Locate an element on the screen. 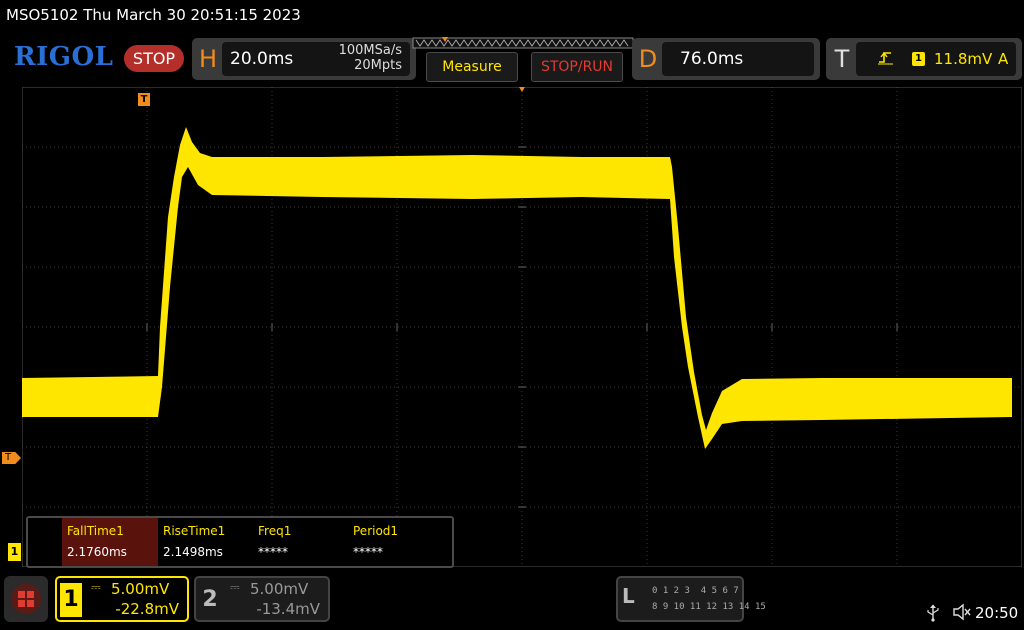 The height and width of the screenshot is (630, 1024). trigger-source-badge: 1 is located at coordinates (918, 59).